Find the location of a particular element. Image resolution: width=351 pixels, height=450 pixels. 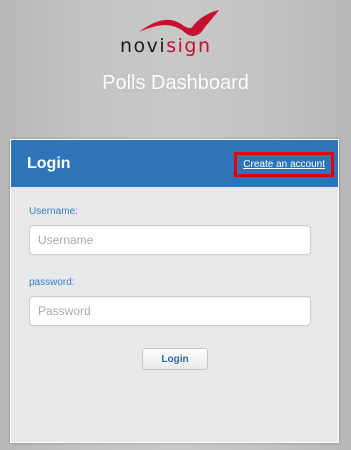

password-label: password: is located at coordinates (52, 282).